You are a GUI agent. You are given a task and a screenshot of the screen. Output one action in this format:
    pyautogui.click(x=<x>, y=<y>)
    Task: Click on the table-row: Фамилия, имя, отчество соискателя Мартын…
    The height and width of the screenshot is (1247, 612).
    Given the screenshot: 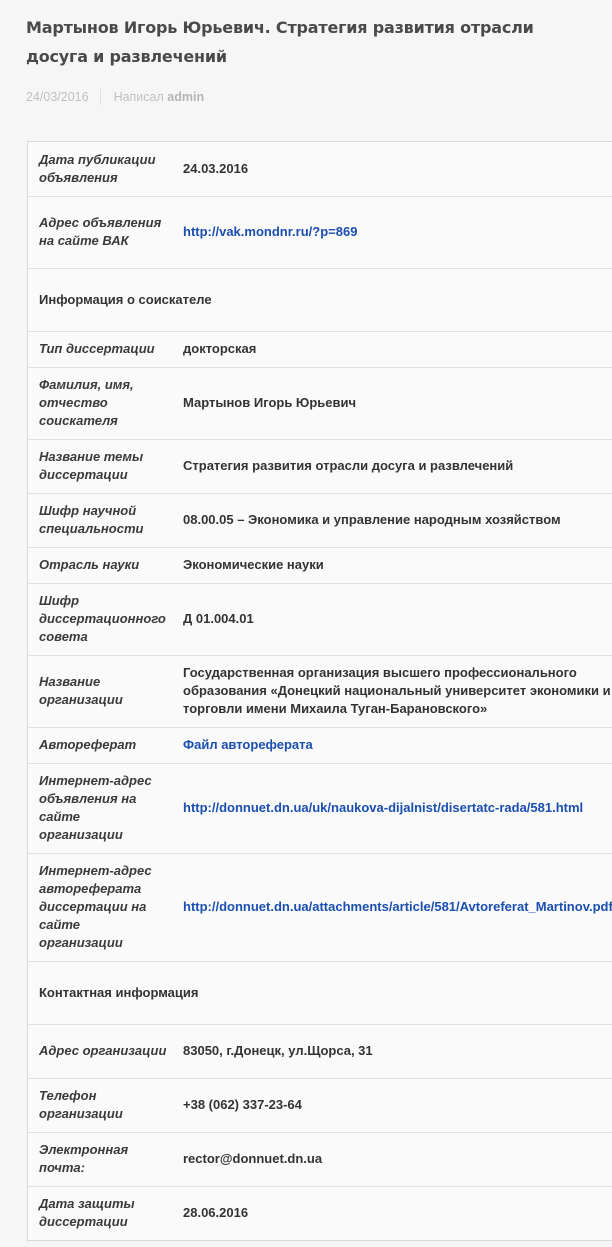 What is the action you would take?
    pyautogui.click(x=320, y=403)
    